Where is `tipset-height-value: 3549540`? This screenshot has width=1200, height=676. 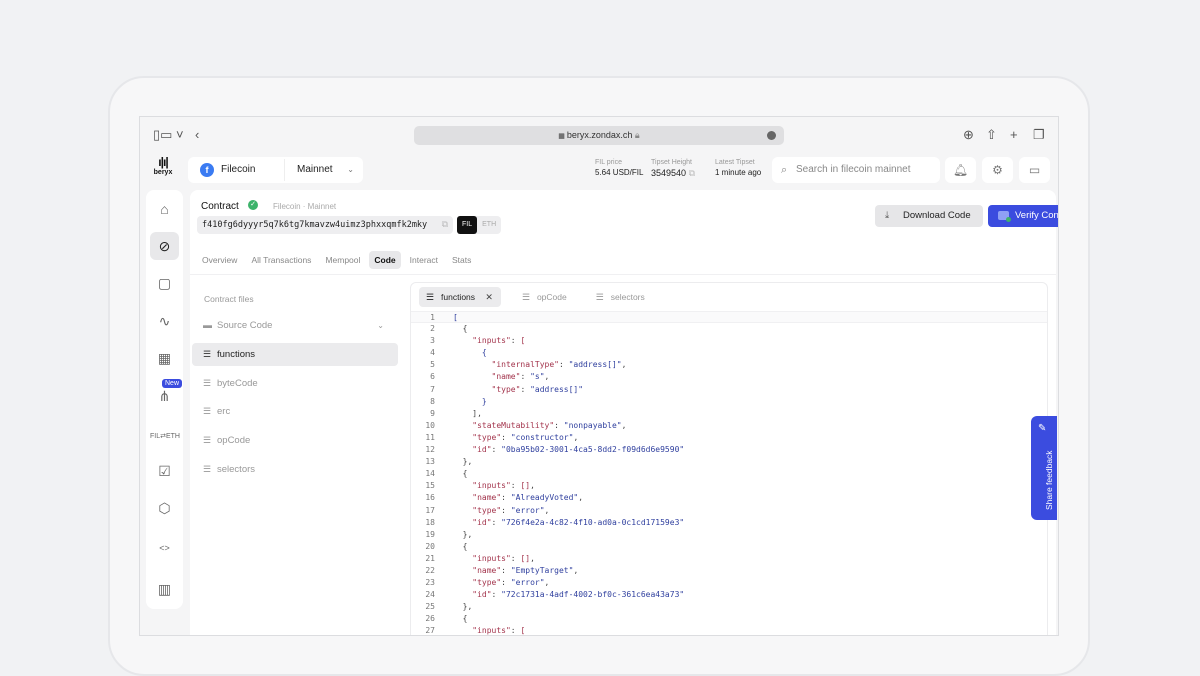 tipset-height-value: 3549540 is located at coordinates (669, 173).